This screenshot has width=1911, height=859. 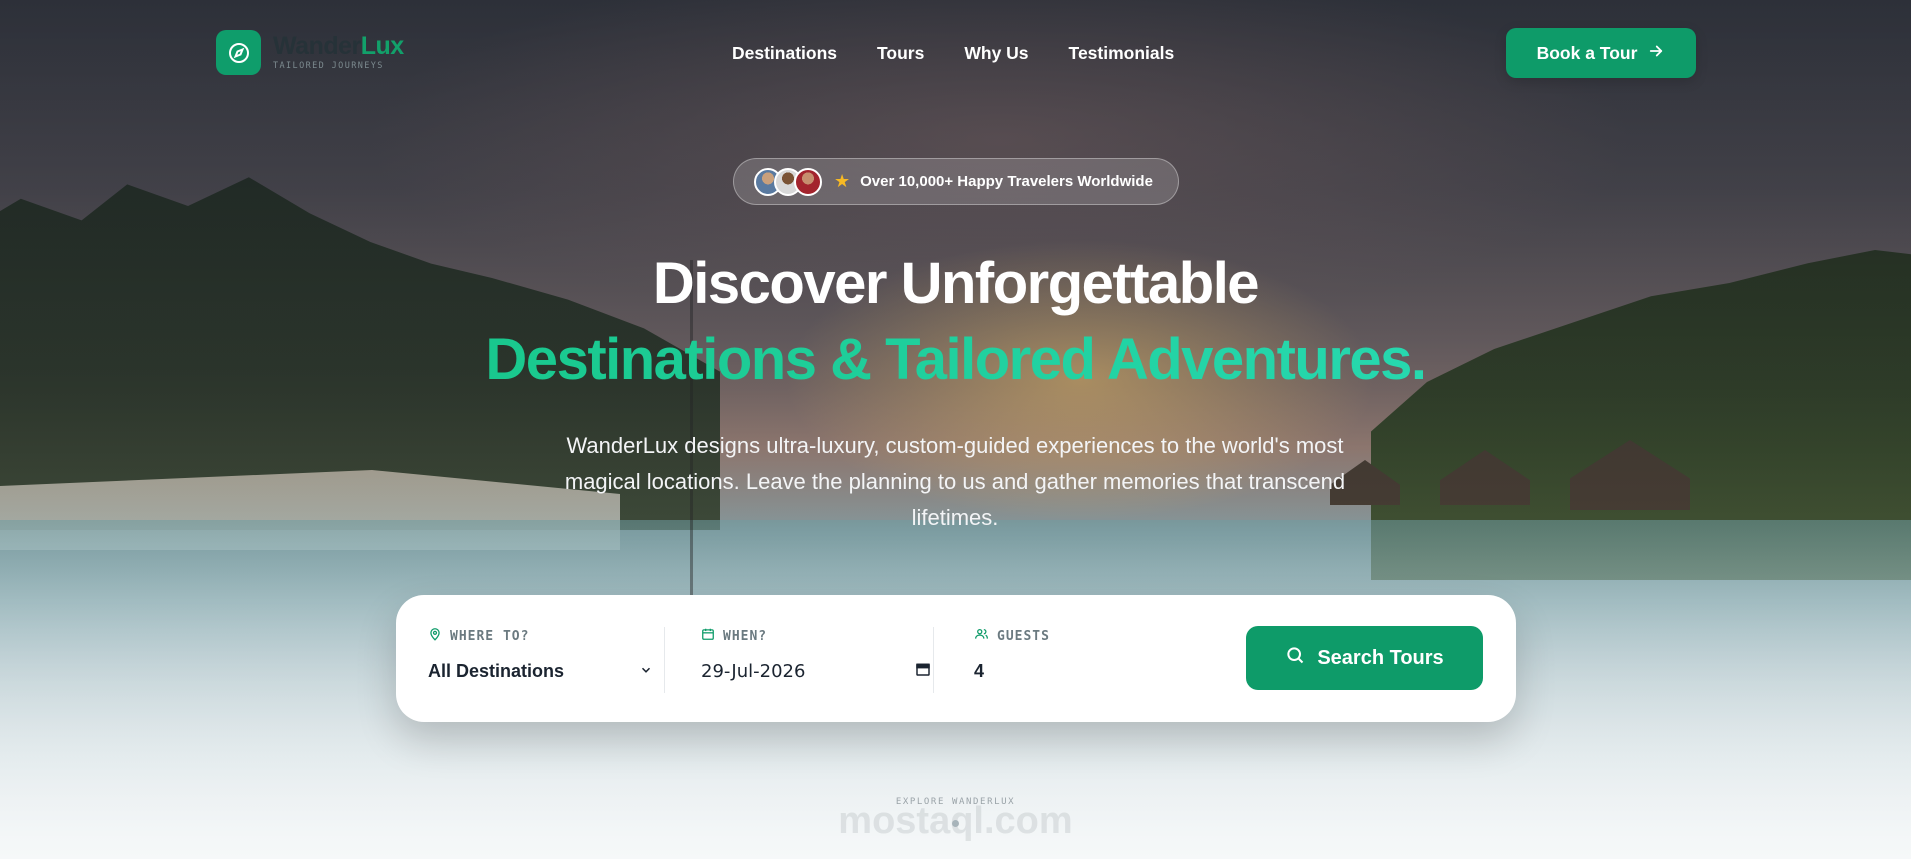 I want to click on chevron-down-icon, so click(x=646, y=671).